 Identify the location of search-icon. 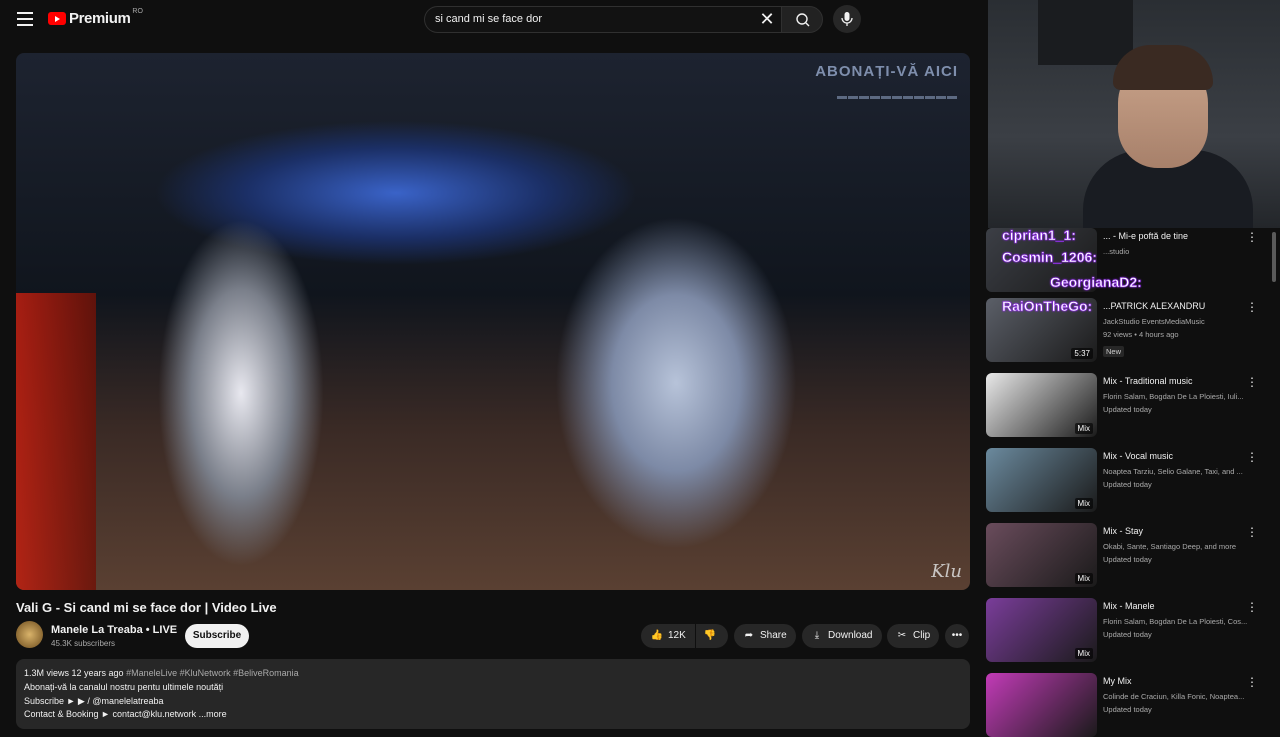
(803, 20).